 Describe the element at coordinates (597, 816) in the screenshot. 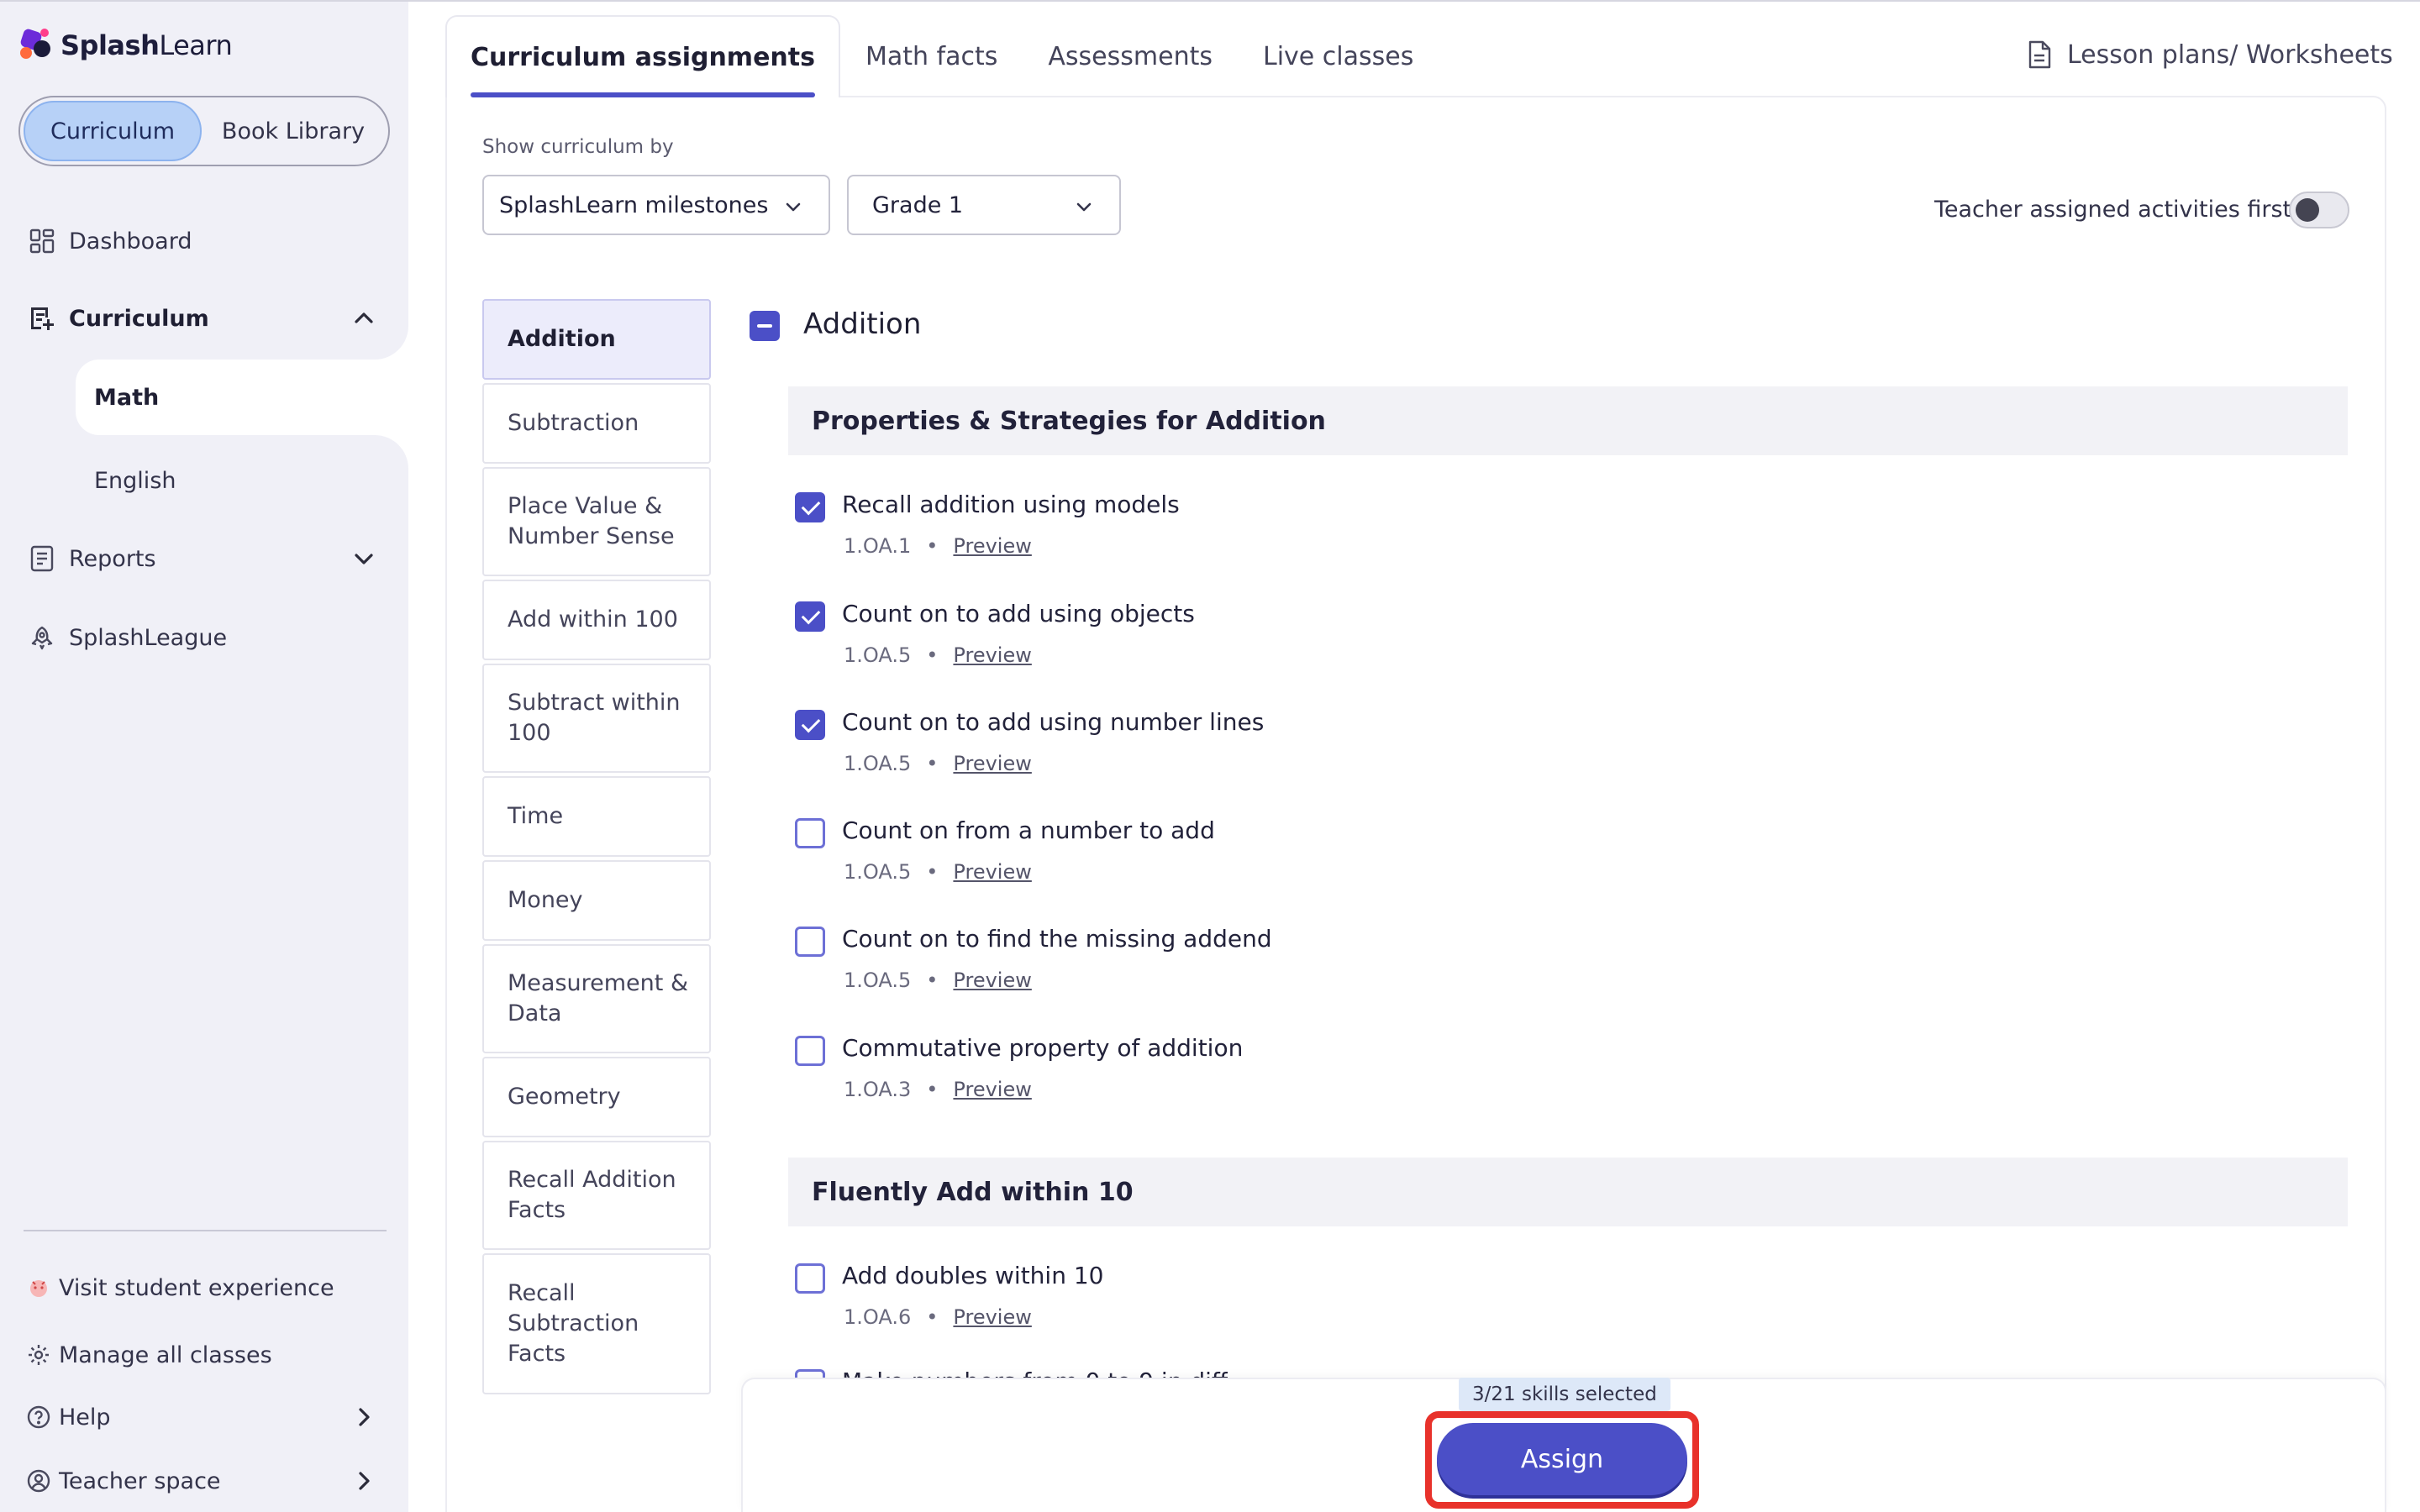

I see `topic-time: Time` at that location.